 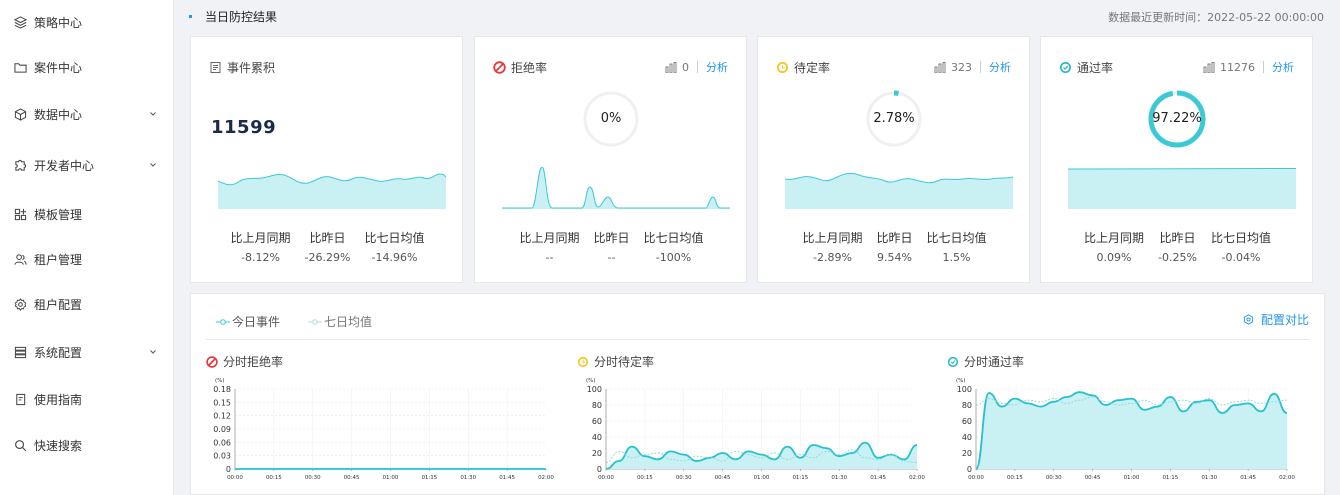 I want to click on card-header: 拒绝率, so click(x=520, y=67).